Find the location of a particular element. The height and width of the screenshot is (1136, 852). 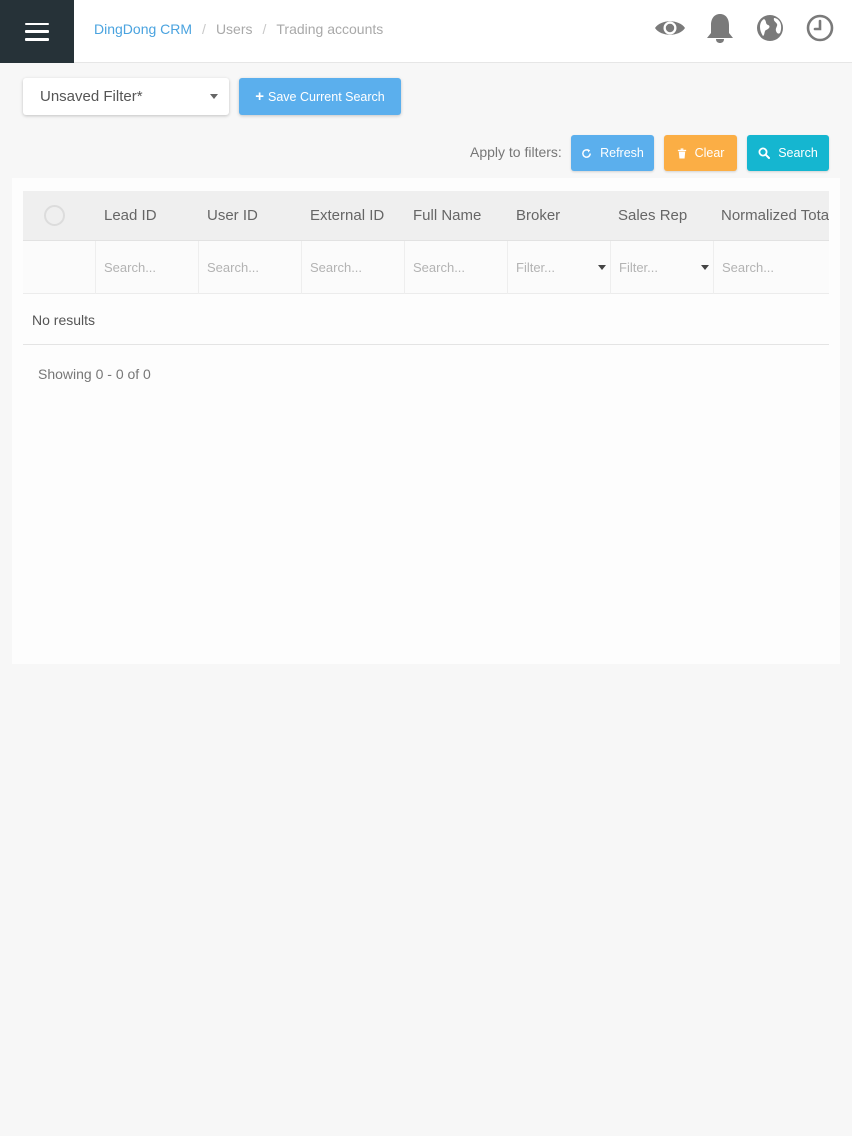

plus-icon: + is located at coordinates (260, 96).